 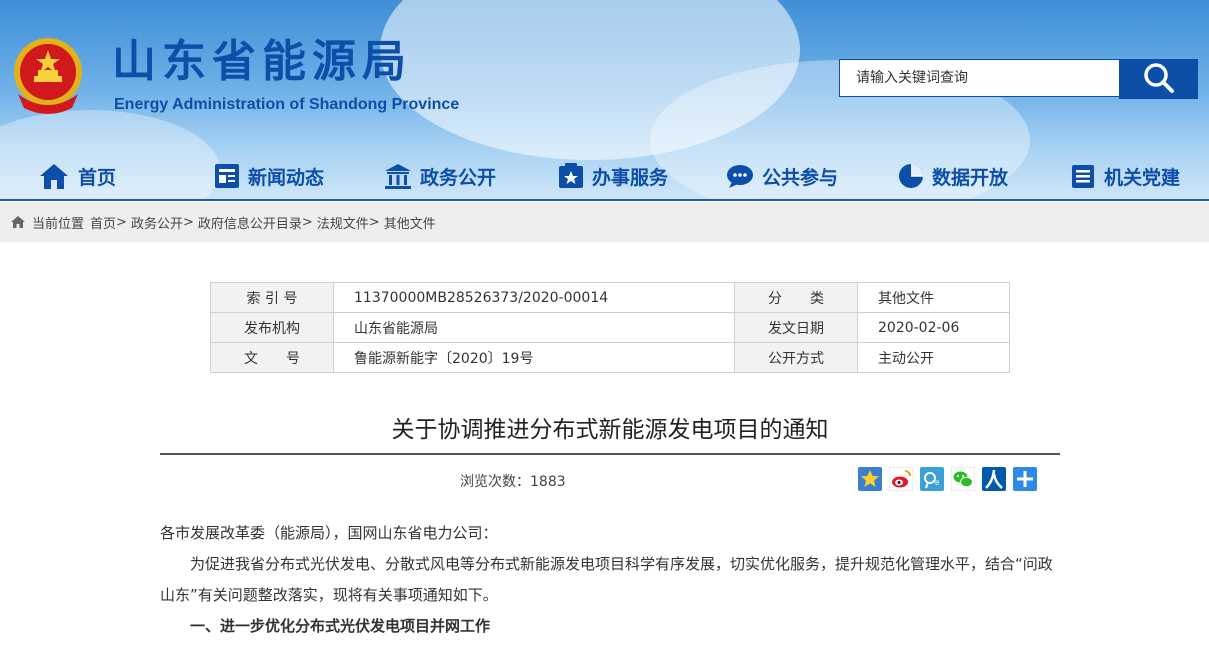 I want to click on nav-item-public-participation: 公共参与, so click(x=782, y=176).